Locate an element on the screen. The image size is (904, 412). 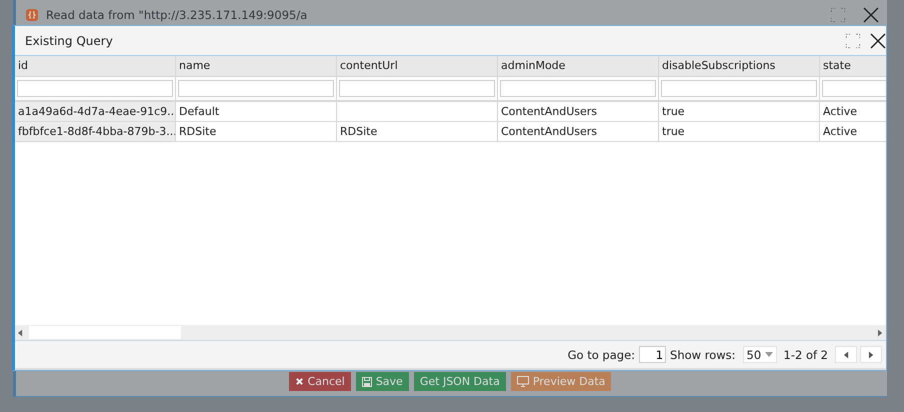
left-arrow-icon is located at coordinates (846, 354).